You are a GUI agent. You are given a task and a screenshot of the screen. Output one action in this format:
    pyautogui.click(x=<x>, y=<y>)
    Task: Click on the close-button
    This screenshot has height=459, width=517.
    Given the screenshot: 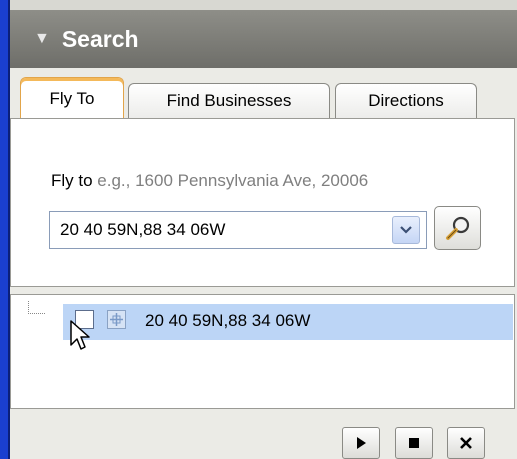 What is the action you would take?
    pyautogui.click(x=466, y=443)
    